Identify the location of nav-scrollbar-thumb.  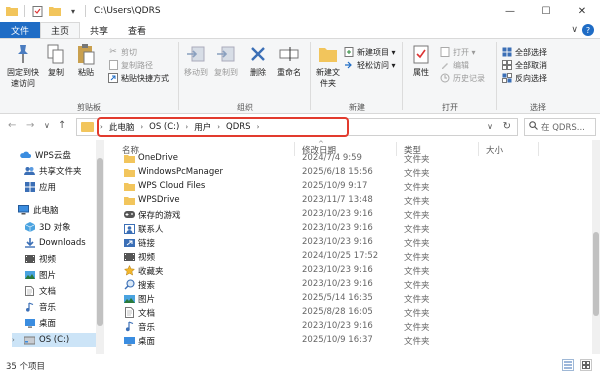
(100, 242).